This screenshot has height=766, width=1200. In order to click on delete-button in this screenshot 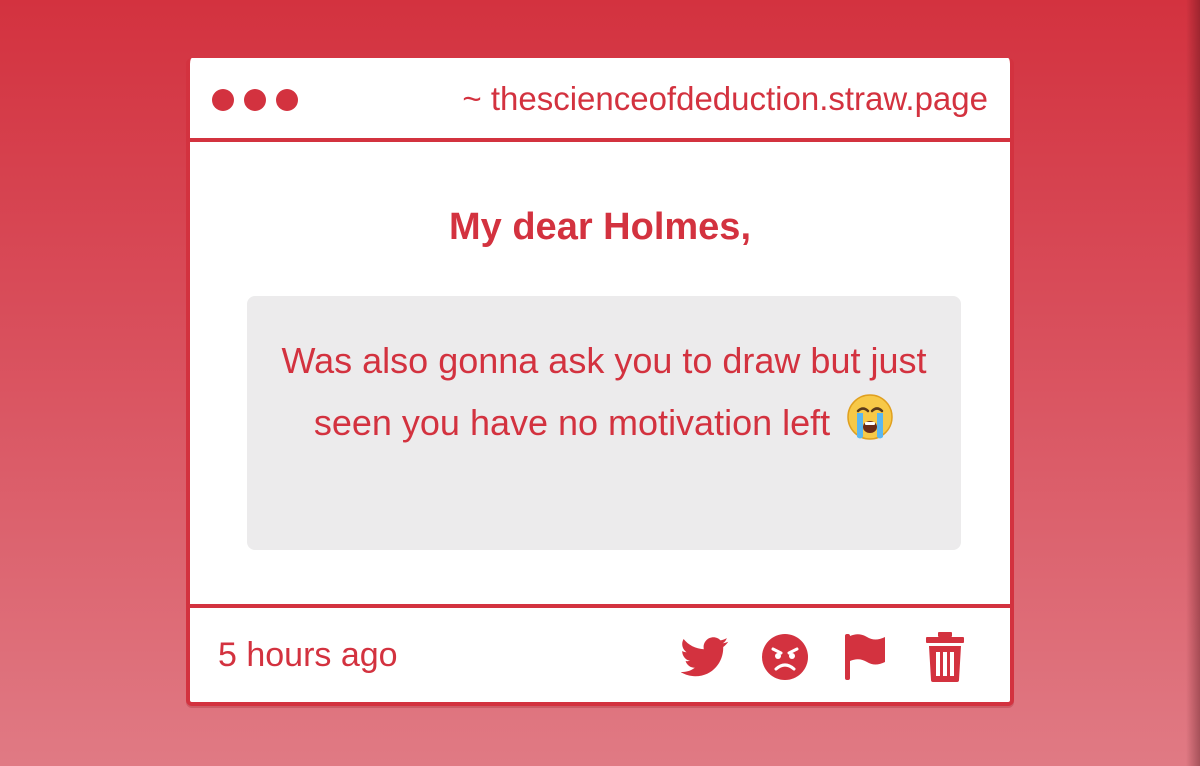, I will do `click(945, 657)`.